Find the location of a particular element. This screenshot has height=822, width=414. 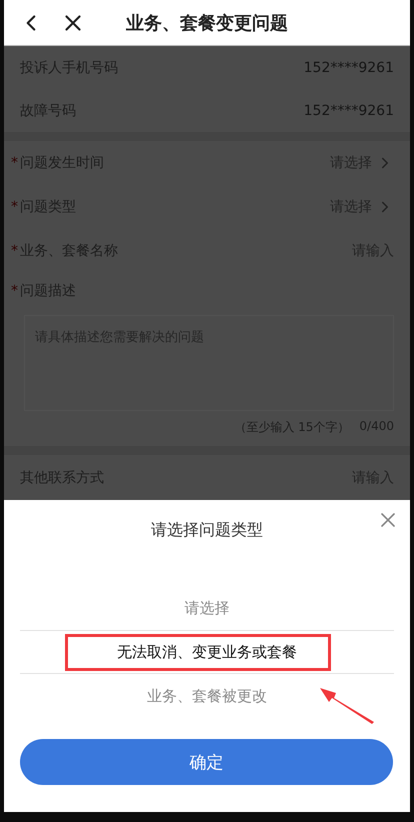

picker-option: 业务、套餐被更改 is located at coordinates (207, 696).